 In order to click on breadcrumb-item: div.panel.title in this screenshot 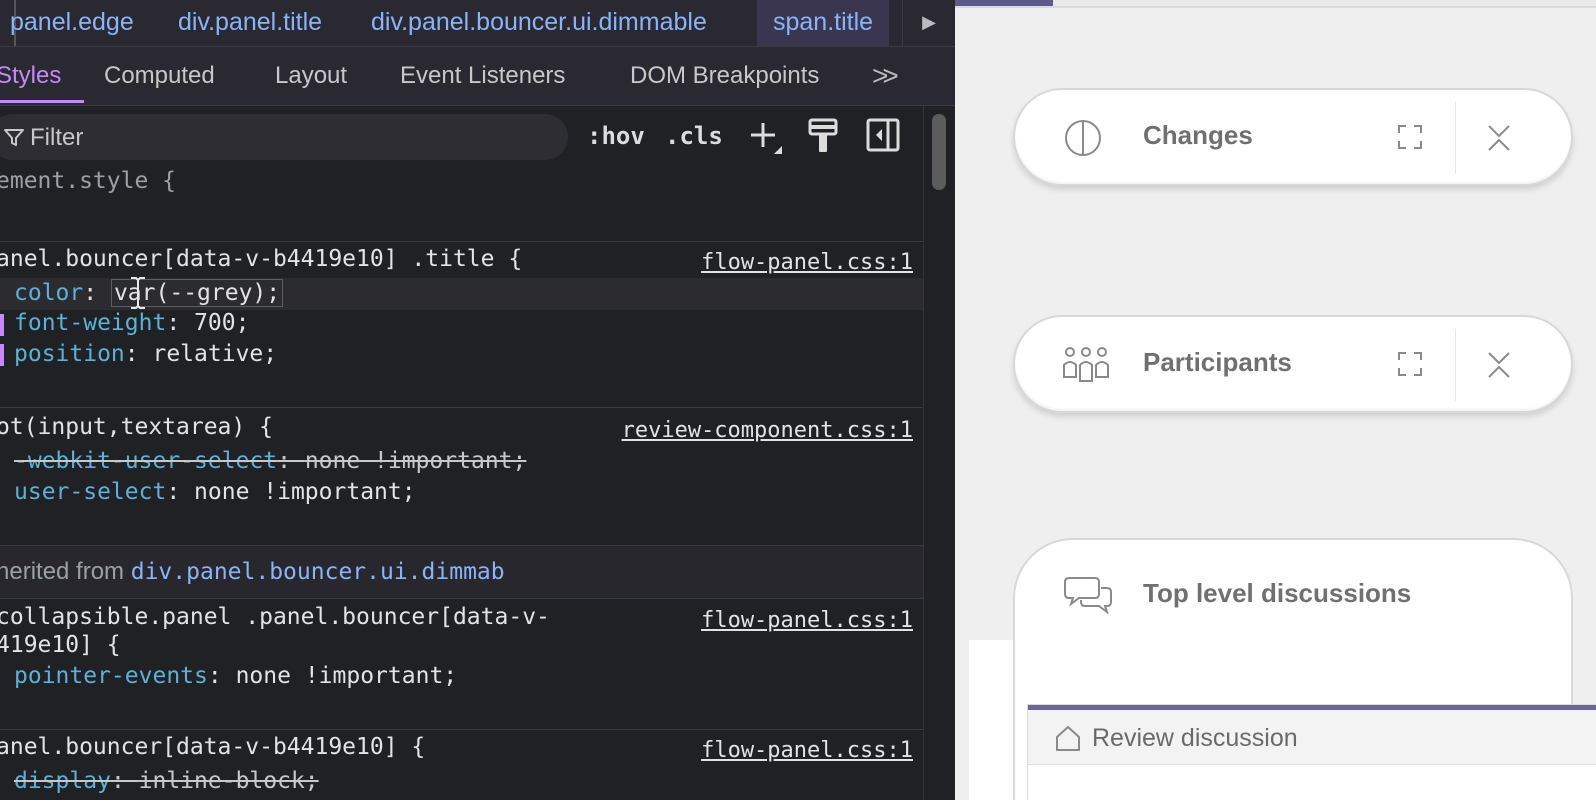, I will do `click(250, 23)`.